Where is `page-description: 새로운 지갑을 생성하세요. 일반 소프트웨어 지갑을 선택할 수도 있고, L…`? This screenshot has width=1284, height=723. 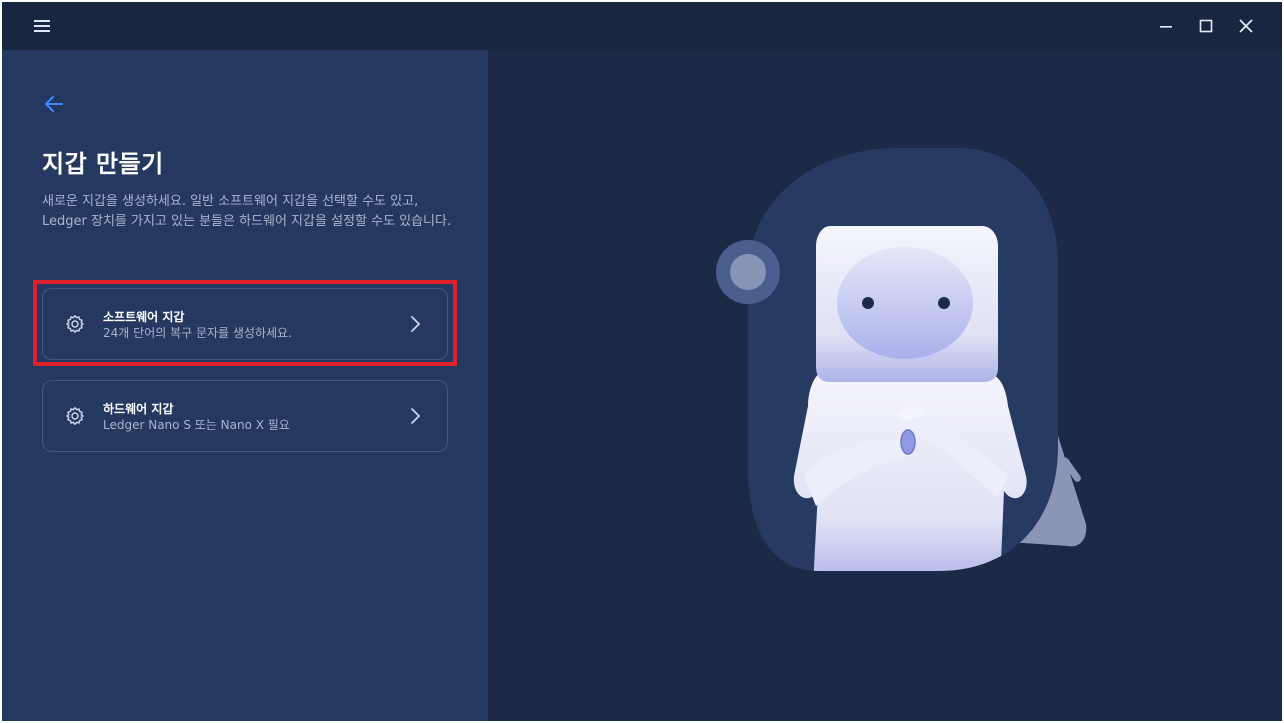 page-description: 새로운 지갑을 생성하세요. 일반 소프트웨어 지갑을 선택할 수도 있고, L… is located at coordinates (247, 211).